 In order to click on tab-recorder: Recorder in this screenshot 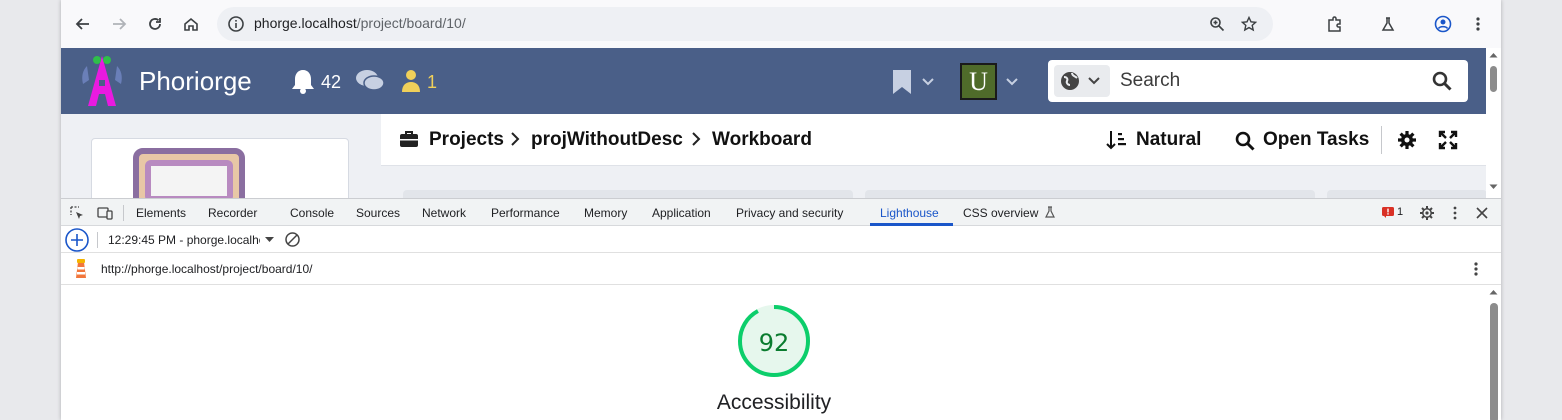, I will do `click(232, 213)`.